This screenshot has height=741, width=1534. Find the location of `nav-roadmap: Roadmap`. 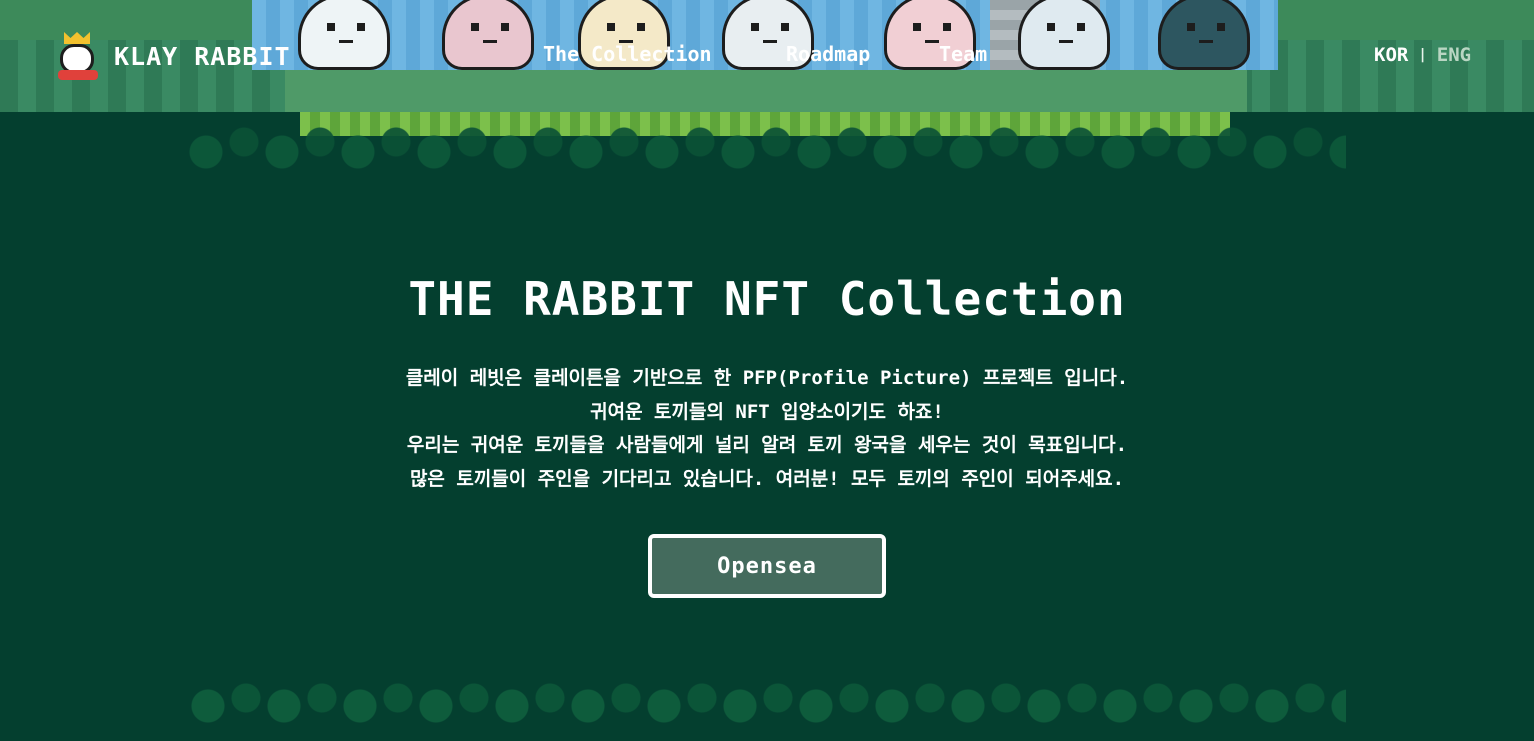

nav-roadmap: Roadmap is located at coordinates (828, 54).